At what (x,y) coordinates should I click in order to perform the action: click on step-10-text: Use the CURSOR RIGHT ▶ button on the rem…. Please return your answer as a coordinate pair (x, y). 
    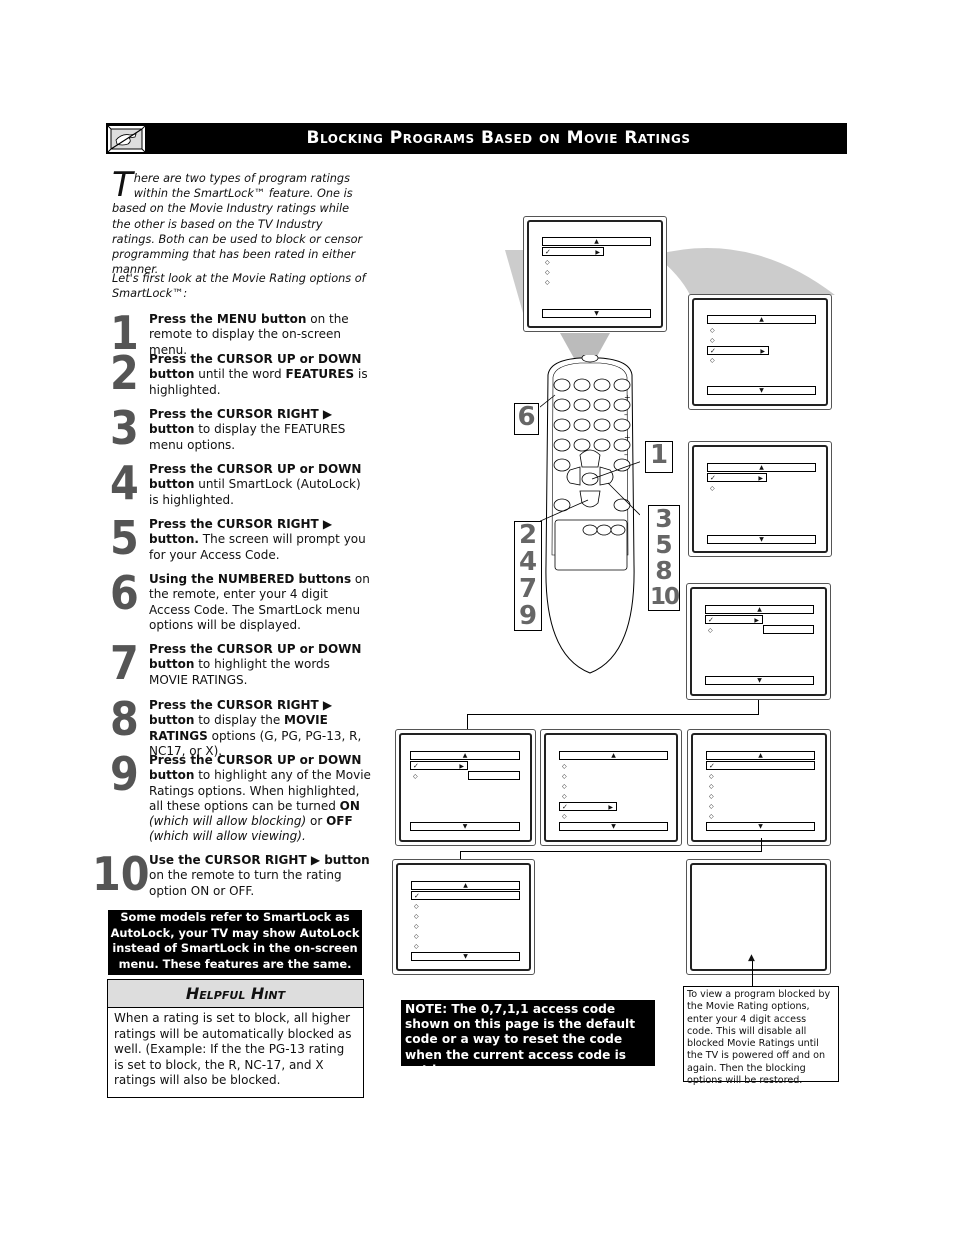
    Looking at the image, I should click on (260, 876).